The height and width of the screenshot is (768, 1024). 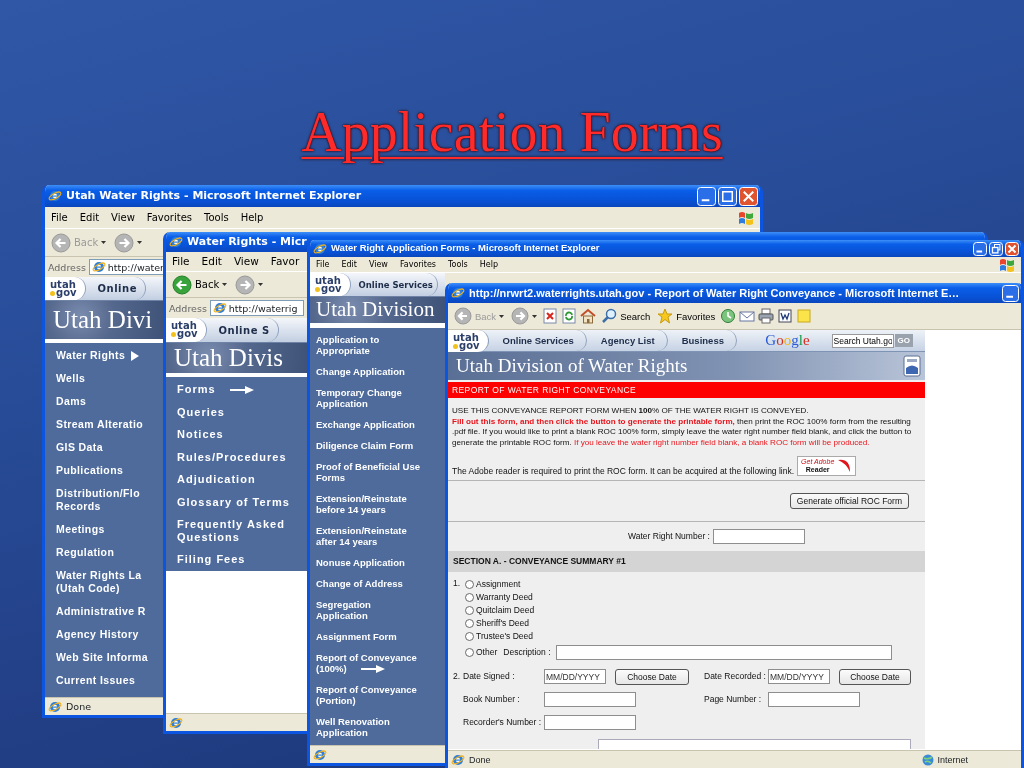 I want to click on menu-item: Favor, so click(x=285, y=261).